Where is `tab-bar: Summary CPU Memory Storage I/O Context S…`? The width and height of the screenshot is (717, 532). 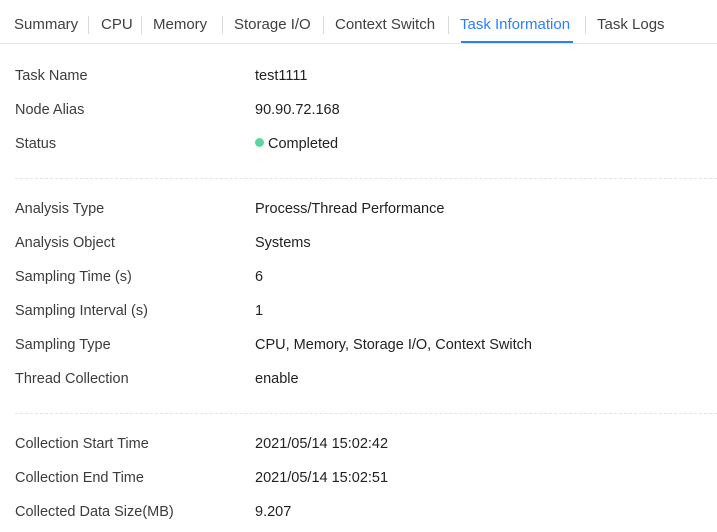 tab-bar: Summary CPU Memory Storage I/O Context S… is located at coordinates (358, 22).